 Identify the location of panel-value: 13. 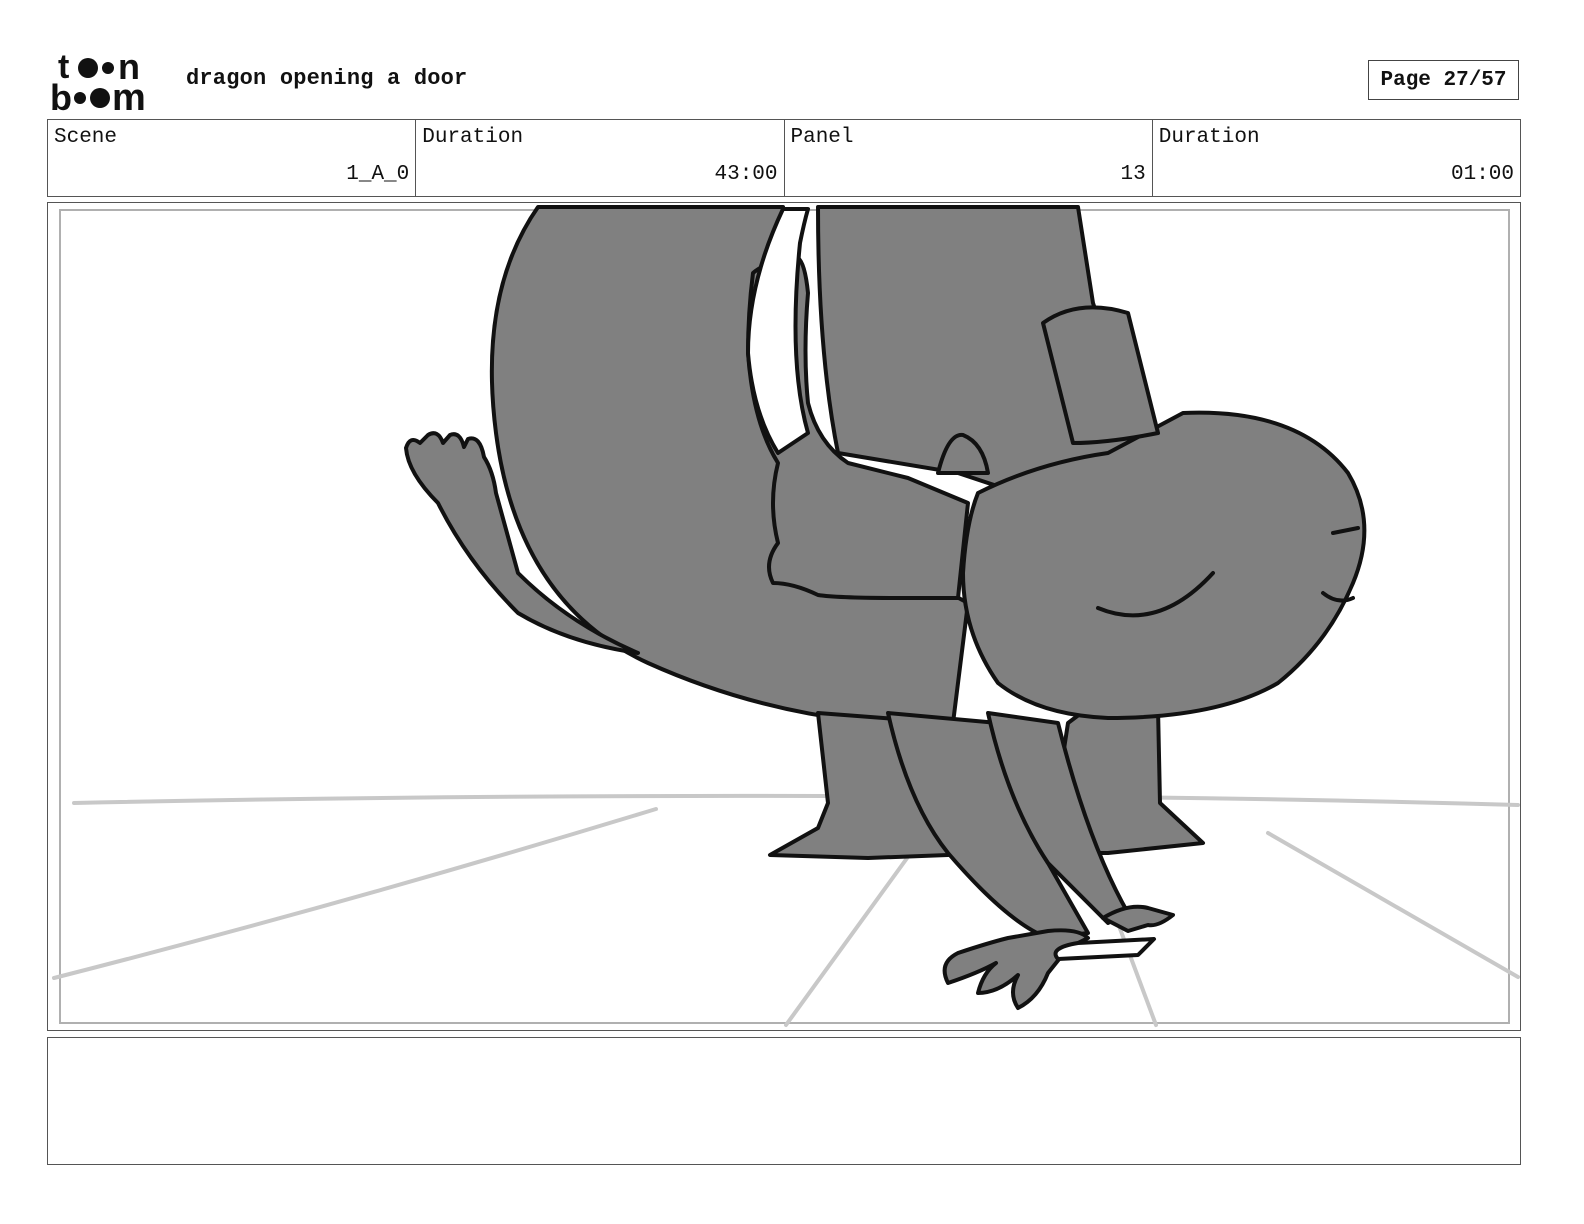
(1133, 174).